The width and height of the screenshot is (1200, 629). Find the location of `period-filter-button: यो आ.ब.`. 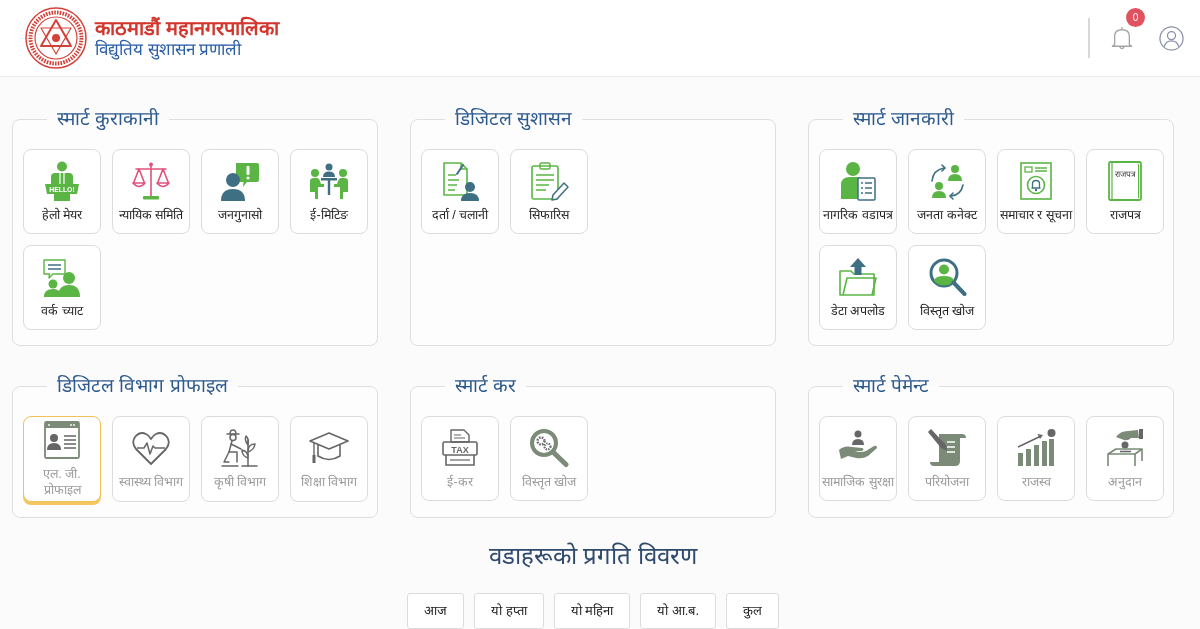

period-filter-button: यो आ.ब. is located at coordinates (678, 611).